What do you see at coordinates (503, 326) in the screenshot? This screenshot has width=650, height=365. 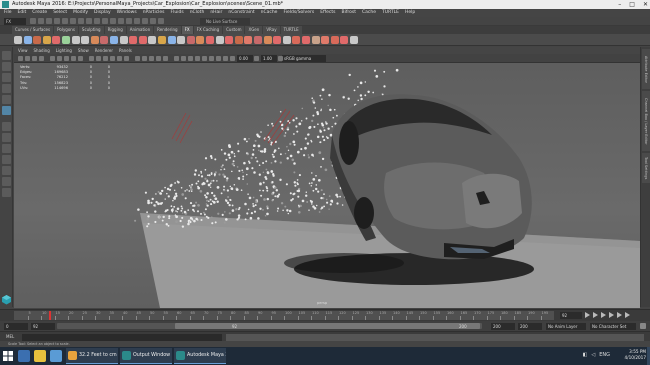 I see `playback-end-field: 200` at bounding box center [503, 326].